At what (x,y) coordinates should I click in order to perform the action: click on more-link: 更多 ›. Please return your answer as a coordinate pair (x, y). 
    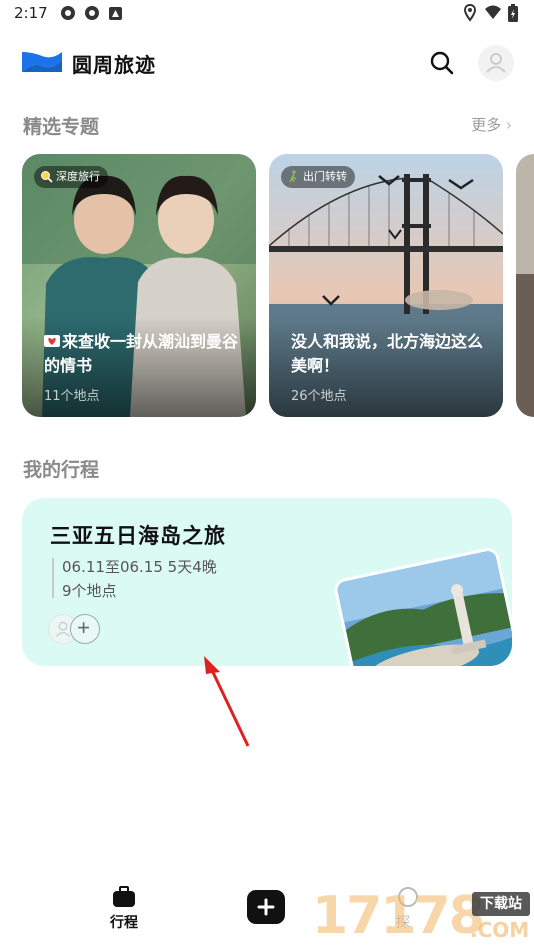
    Looking at the image, I should click on (491, 124).